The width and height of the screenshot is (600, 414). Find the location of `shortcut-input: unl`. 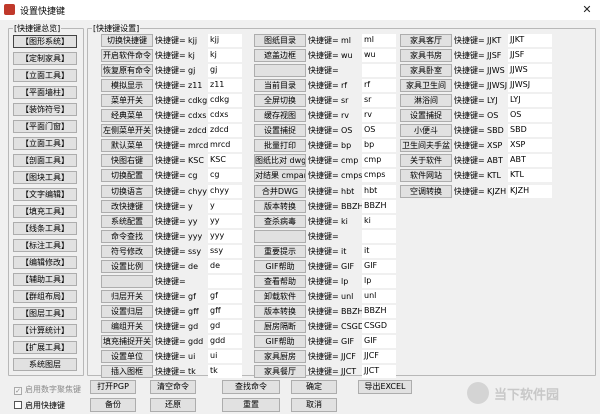

shortcut-input: unl is located at coordinates (379, 296).